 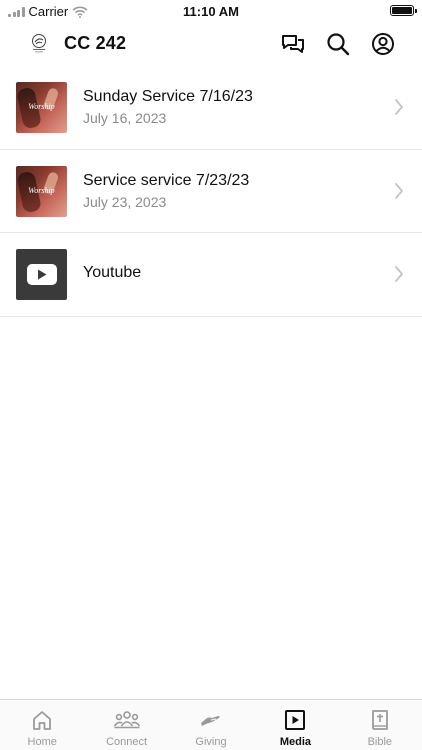 I want to click on tab-label: Home, so click(x=42, y=742).